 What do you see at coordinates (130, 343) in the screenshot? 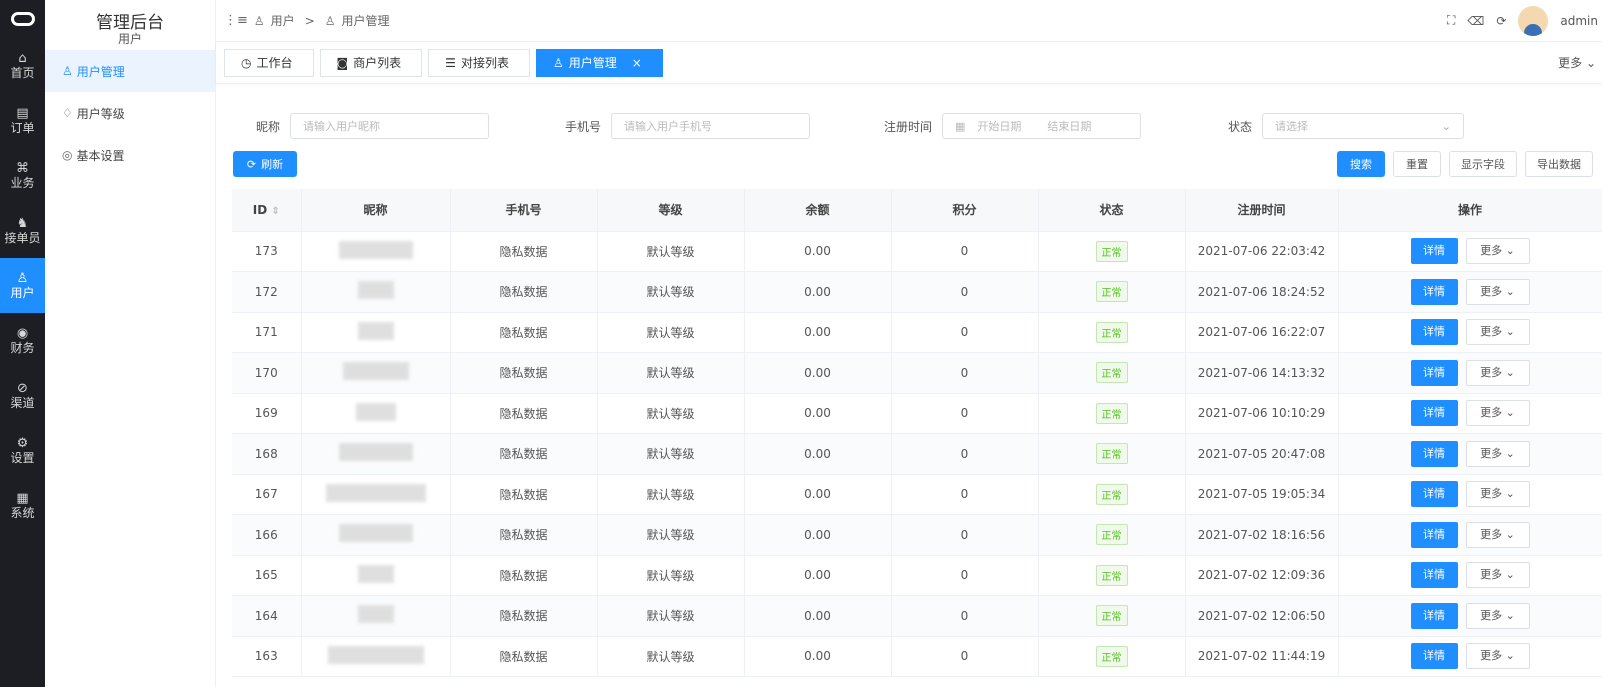
I see `secondary-menu: 管理后台 用户 ♙ 用户管理 ♢ 用户等级 ◎ 基本设置` at bounding box center [130, 343].